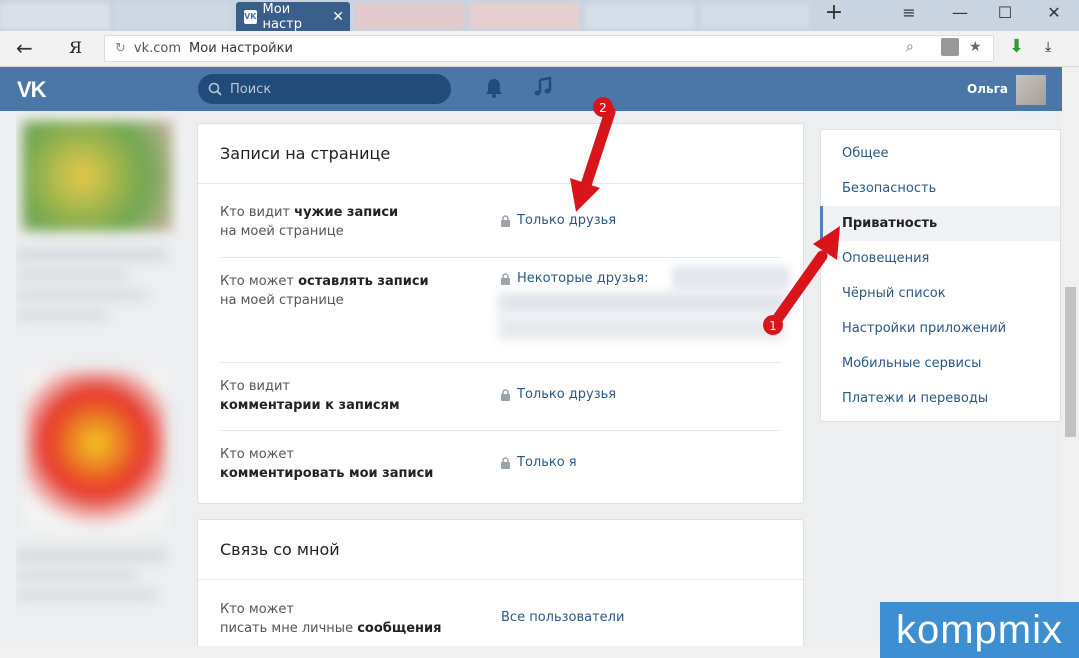 The height and width of the screenshot is (658, 1079). Describe the element at coordinates (310, 396) in the screenshot. I see `setting-label: Кто видит комментарии к записям` at that location.